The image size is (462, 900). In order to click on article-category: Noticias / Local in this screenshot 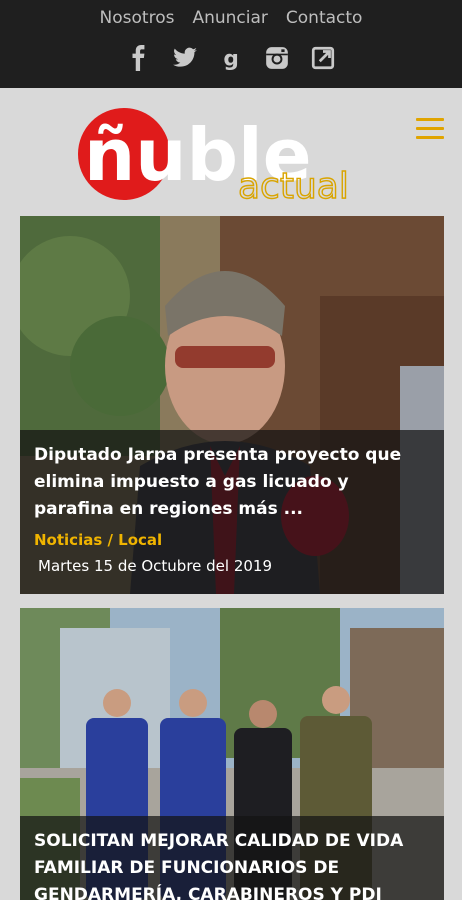, I will do `click(98, 540)`.